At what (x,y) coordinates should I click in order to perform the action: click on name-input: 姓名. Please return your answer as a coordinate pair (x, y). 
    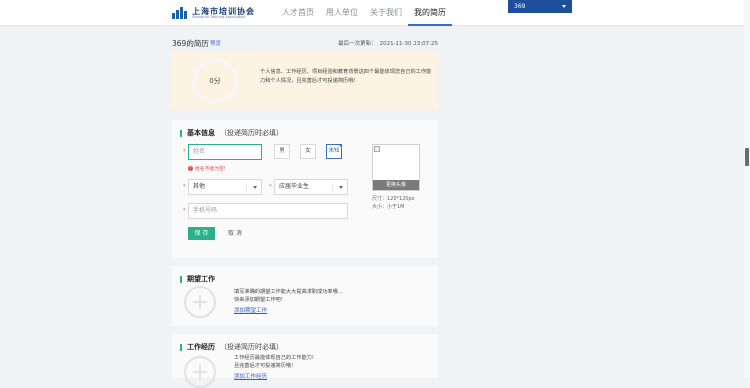
    Looking at the image, I should click on (225, 152).